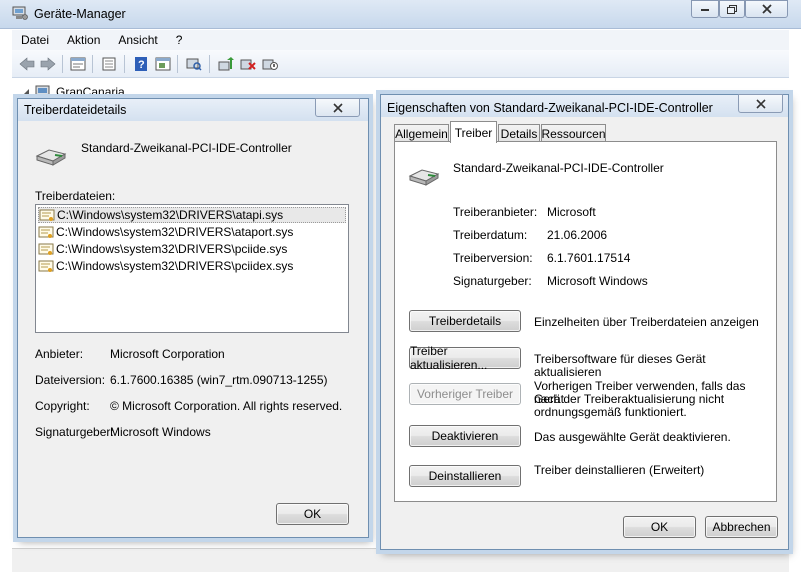  I want to click on list-item: C:\Windows\system32\DRIVERS\pciidex.sys, so click(192, 266).